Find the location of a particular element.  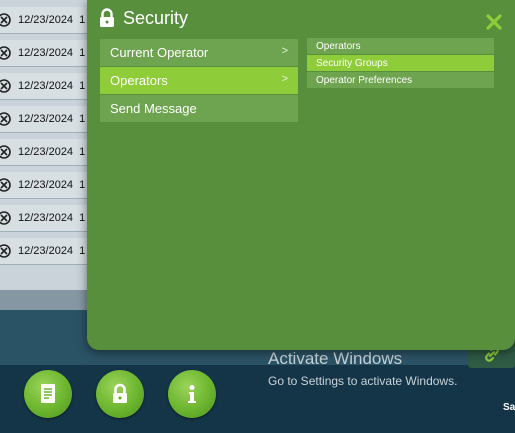

submenu-item-security-groups: Security Groups is located at coordinates (400, 63).